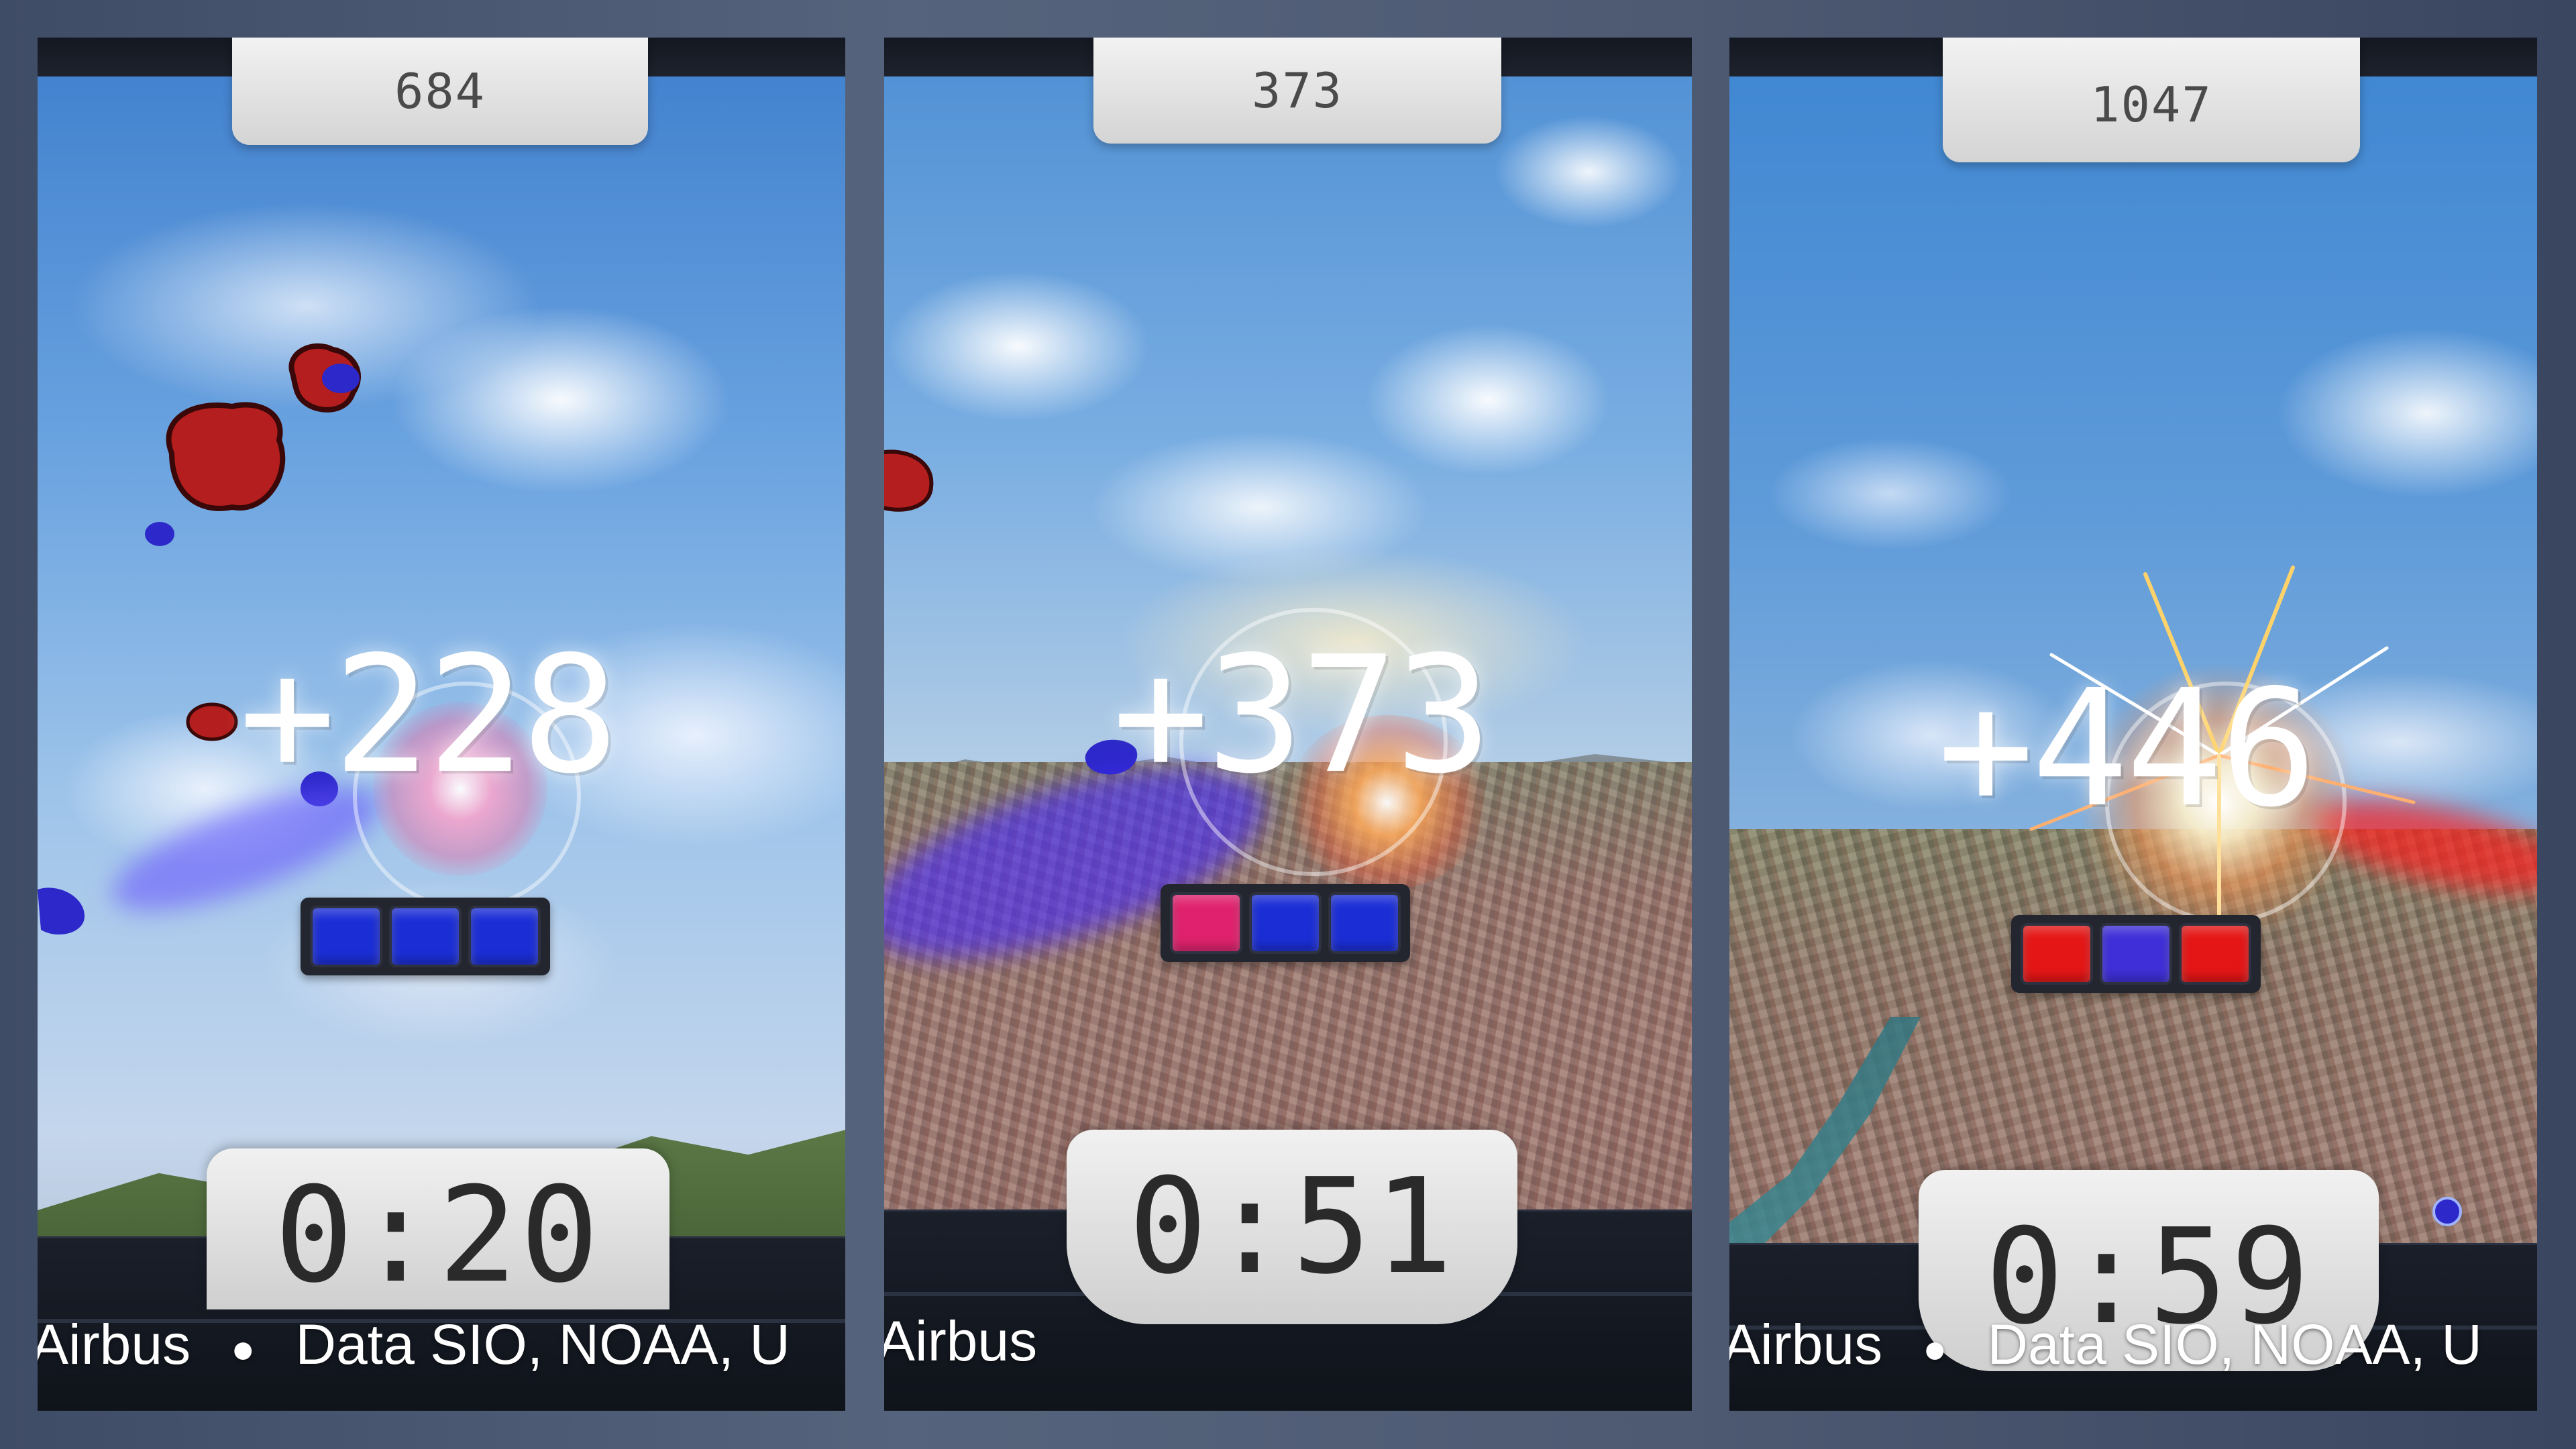 This screenshot has height=1449, width=2576. What do you see at coordinates (917, 480) in the screenshot?
I see `red-blob-edge` at bounding box center [917, 480].